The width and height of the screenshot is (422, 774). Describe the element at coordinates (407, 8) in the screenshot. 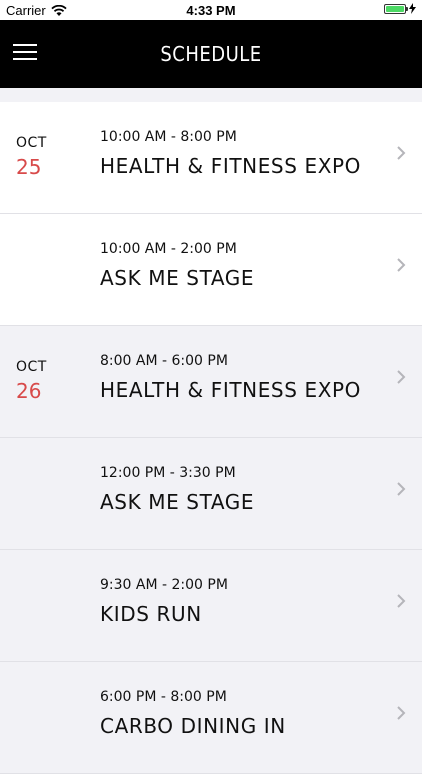

I see `battery-cap` at that location.